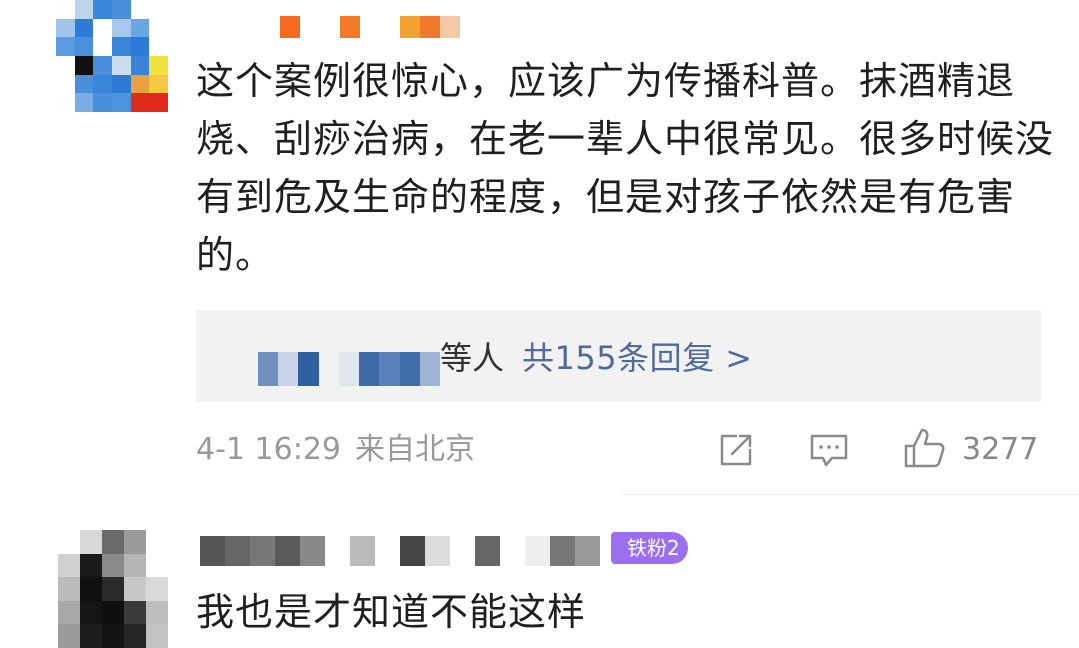 The height and width of the screenshot is (648, 1079). I want to click on comment-icon, so click(829, 450).